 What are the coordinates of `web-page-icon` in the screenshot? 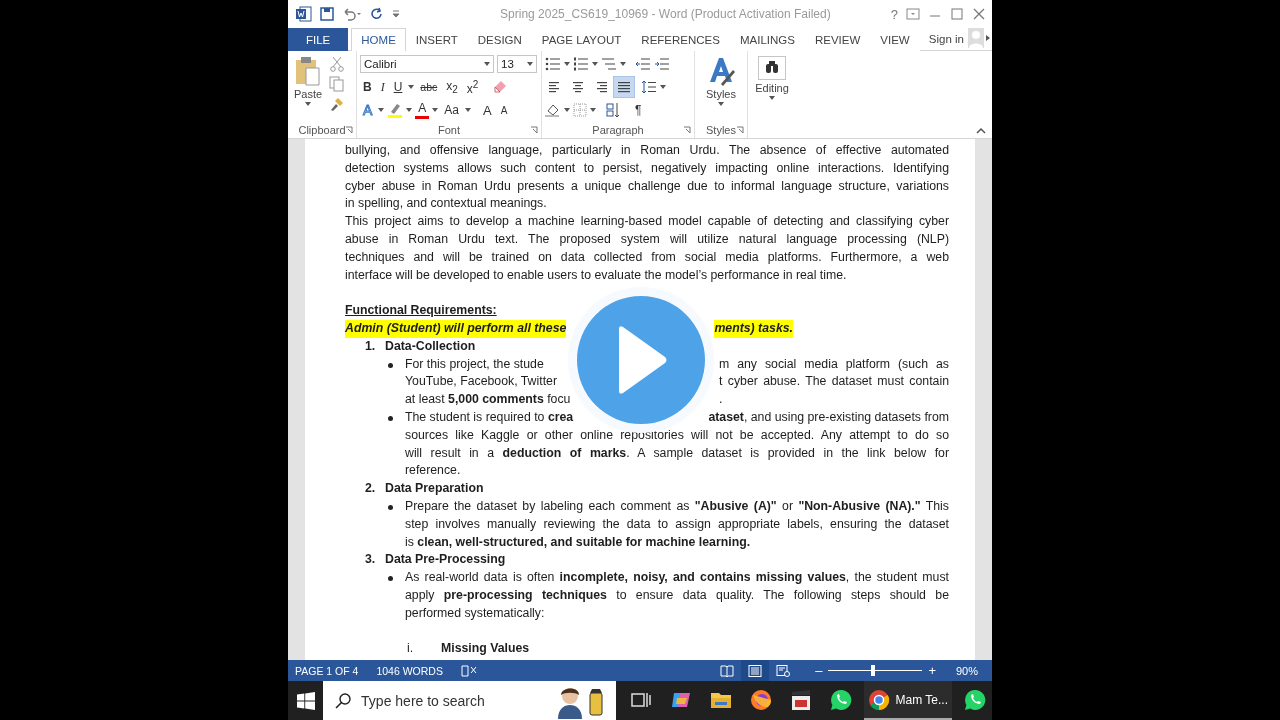 It's located at (783, 670).